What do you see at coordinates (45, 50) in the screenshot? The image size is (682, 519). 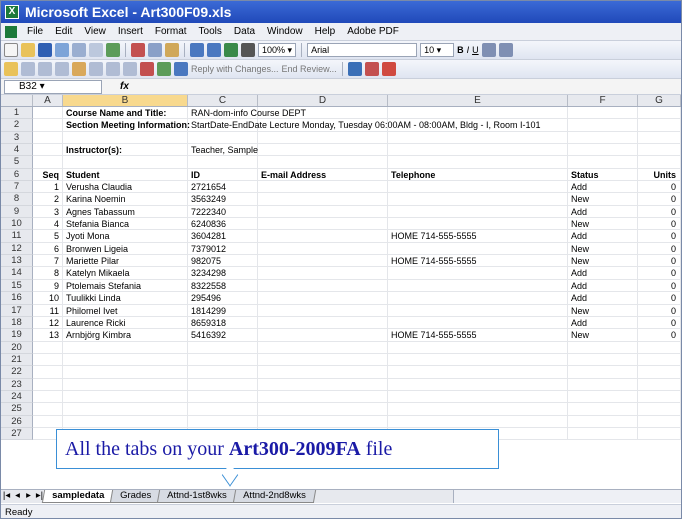 I see `save-icon` at bounding box center [45, 50].